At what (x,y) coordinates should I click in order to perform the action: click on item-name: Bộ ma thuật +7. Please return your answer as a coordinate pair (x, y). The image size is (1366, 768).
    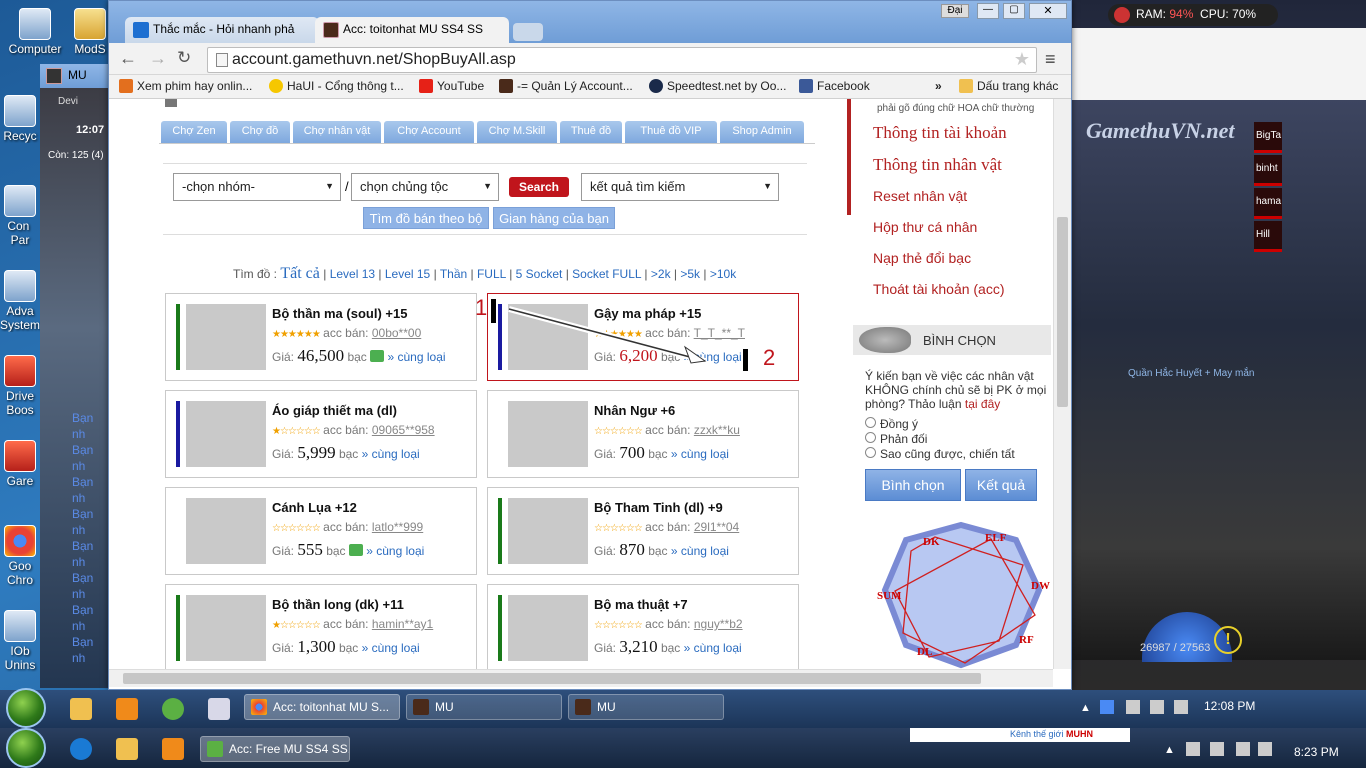
    Looking at the image, I should click on (641, 604).